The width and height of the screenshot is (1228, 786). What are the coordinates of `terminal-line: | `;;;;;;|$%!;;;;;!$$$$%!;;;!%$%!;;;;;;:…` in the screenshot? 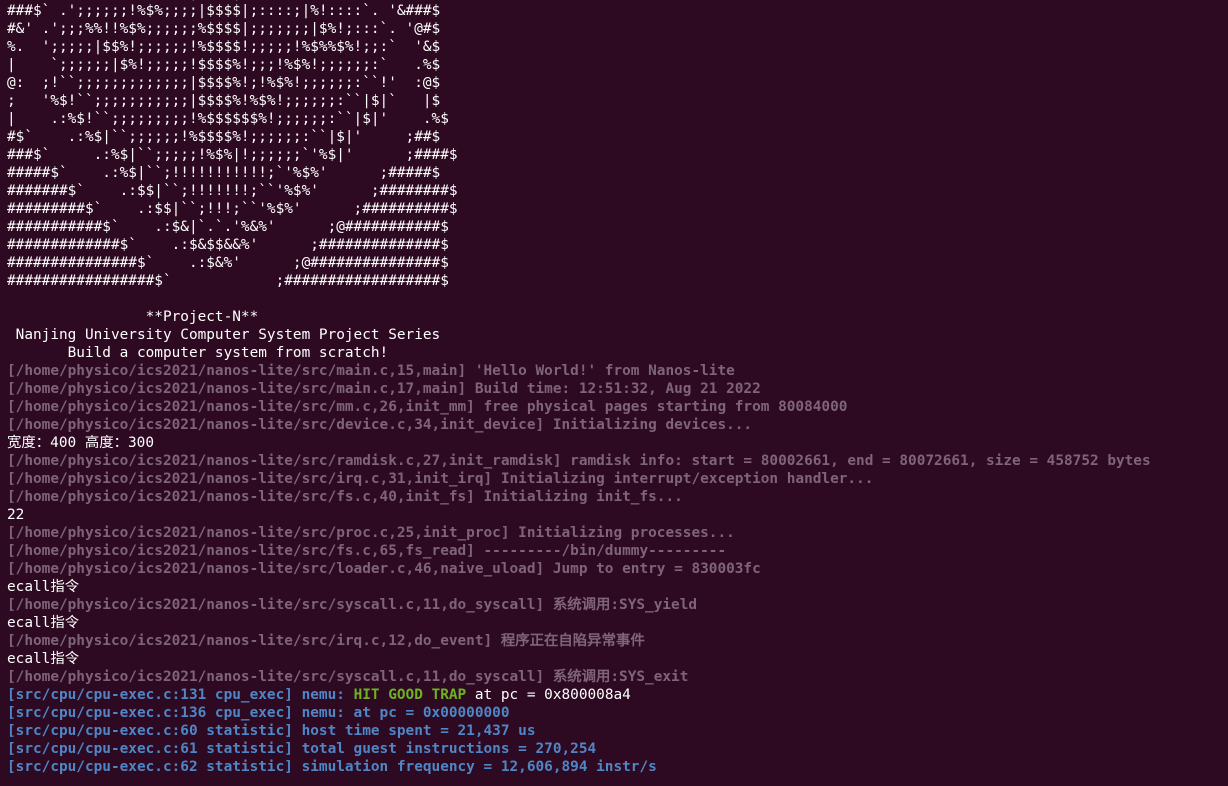 It's located at (617, 65).